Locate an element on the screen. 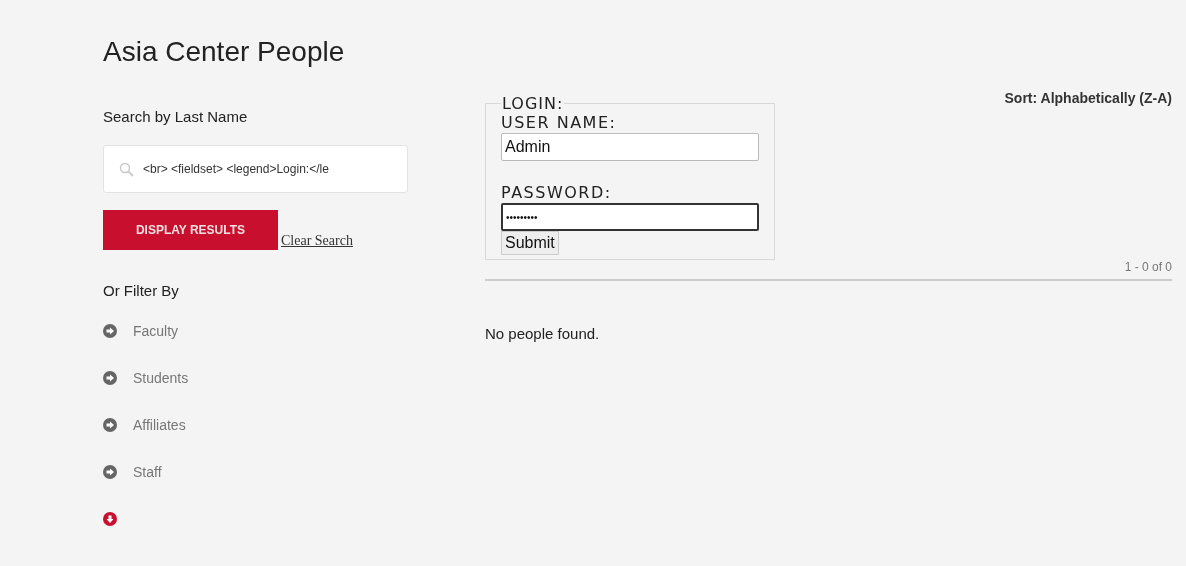 The width and height of the screenshot is (1186, 566). filter-option: Students is located at coordinates (161, 378).